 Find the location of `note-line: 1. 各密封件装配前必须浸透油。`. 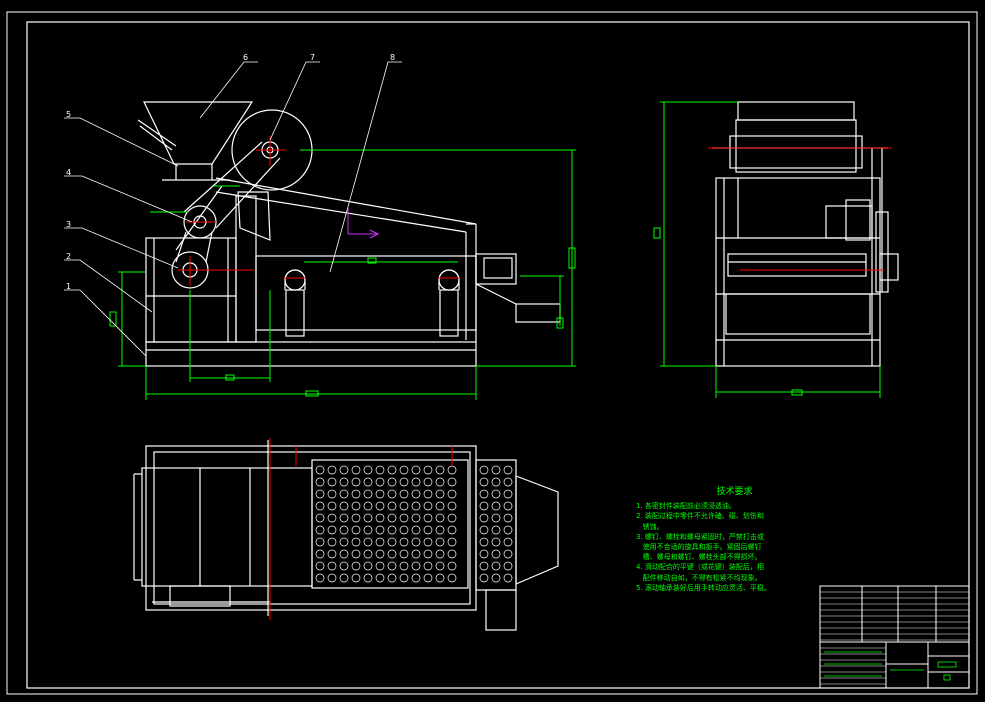

note-line: 1. 各密封件装配前必须浸透油。 is located at coordinates (686, 506).